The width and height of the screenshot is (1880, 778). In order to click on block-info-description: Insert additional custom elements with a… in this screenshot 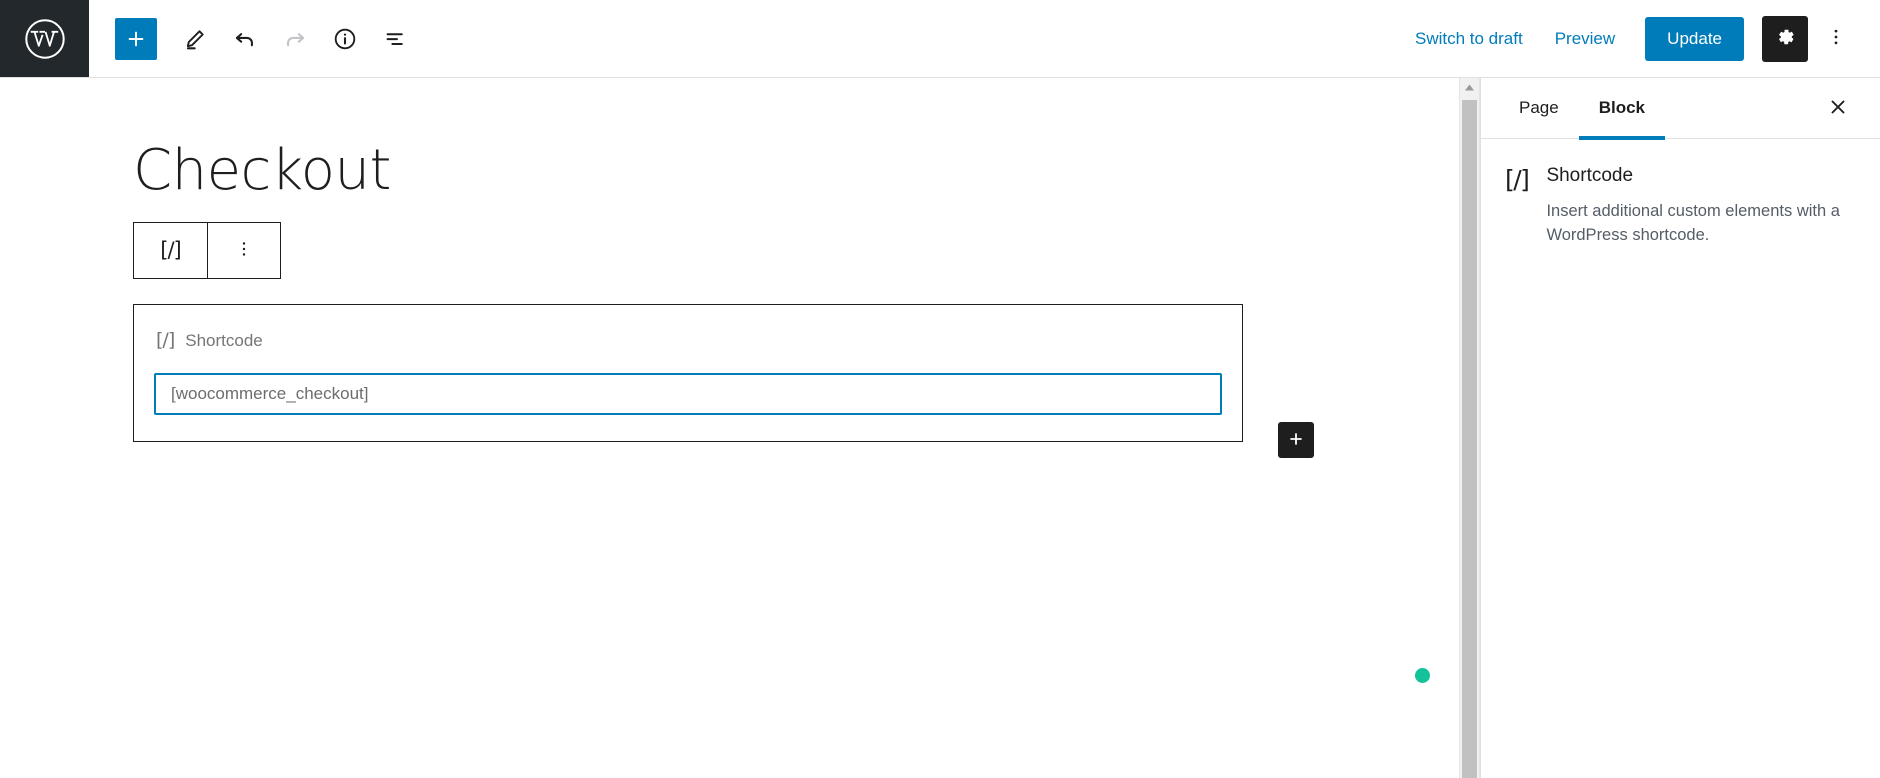, I will do `click(1693, 222)`.